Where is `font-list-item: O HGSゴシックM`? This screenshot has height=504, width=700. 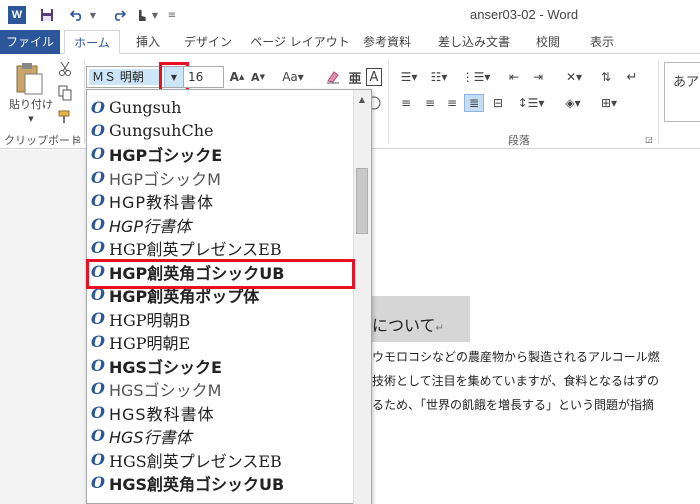 font-list-item: O HGSゴシックM is located at coordinates (220, 388).